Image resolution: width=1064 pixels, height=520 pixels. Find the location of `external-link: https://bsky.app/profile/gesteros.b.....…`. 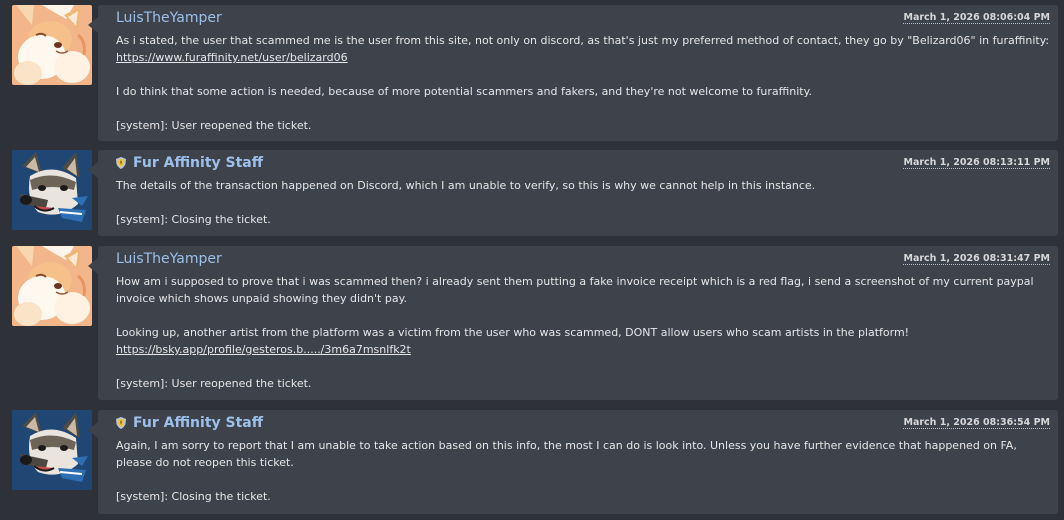

external-link: https://bsky.app/profile/gesteros.b.....… is located at coordinates (263, 349).